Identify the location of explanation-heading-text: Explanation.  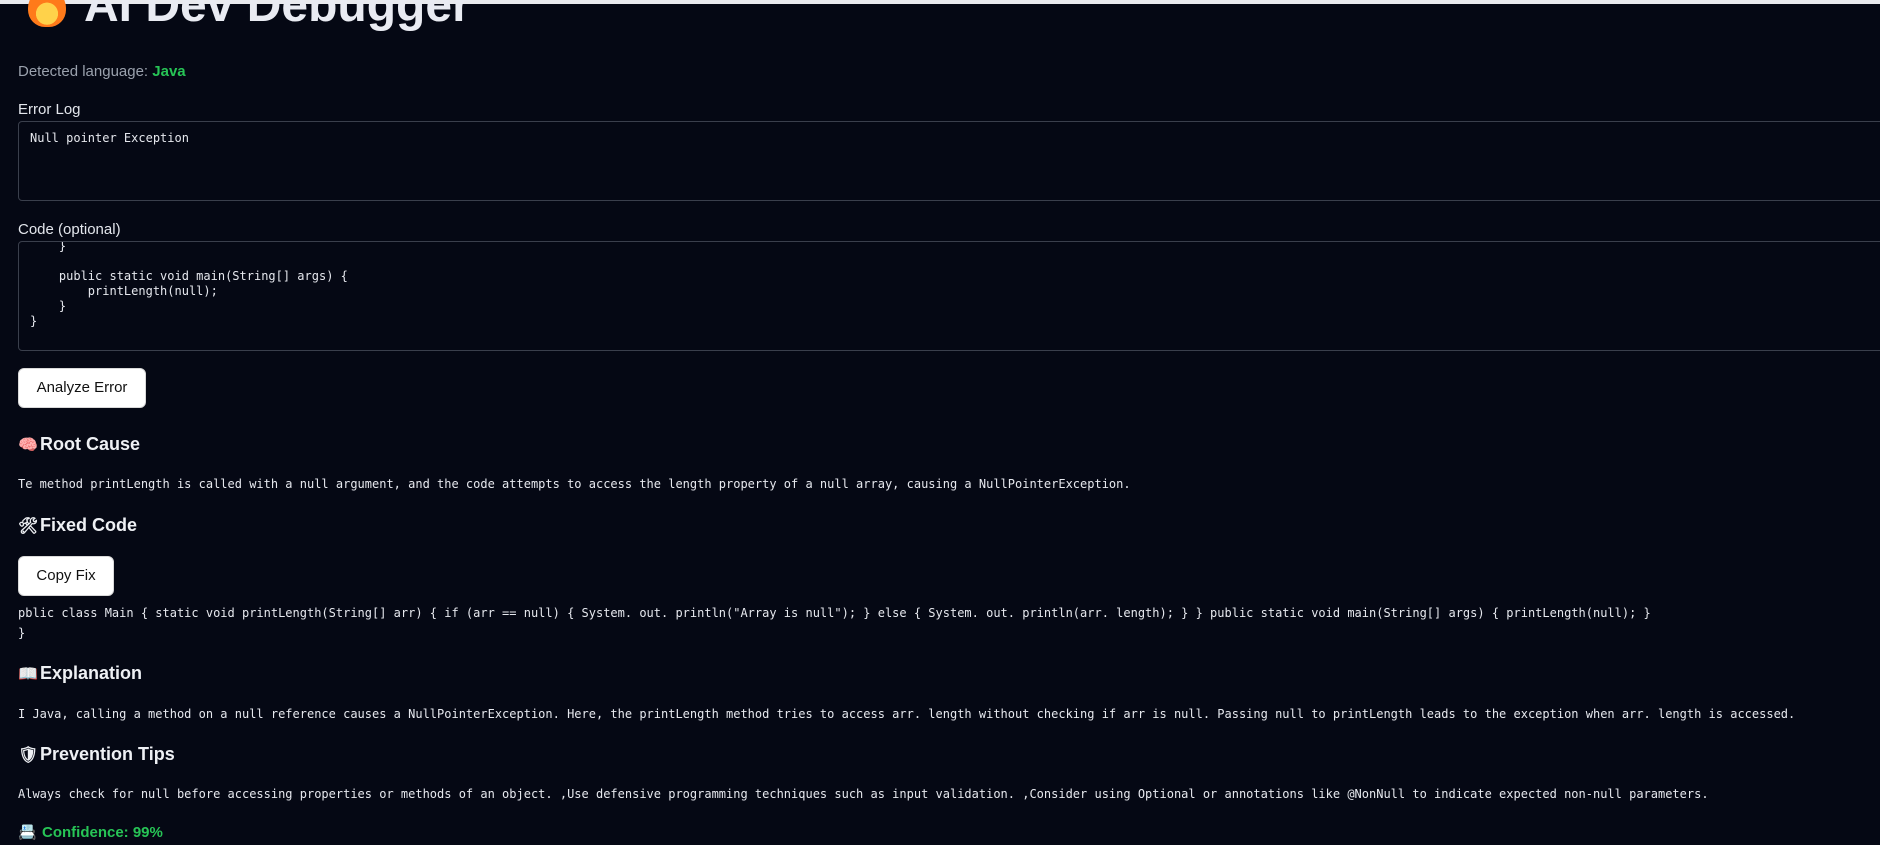
(91, 673).